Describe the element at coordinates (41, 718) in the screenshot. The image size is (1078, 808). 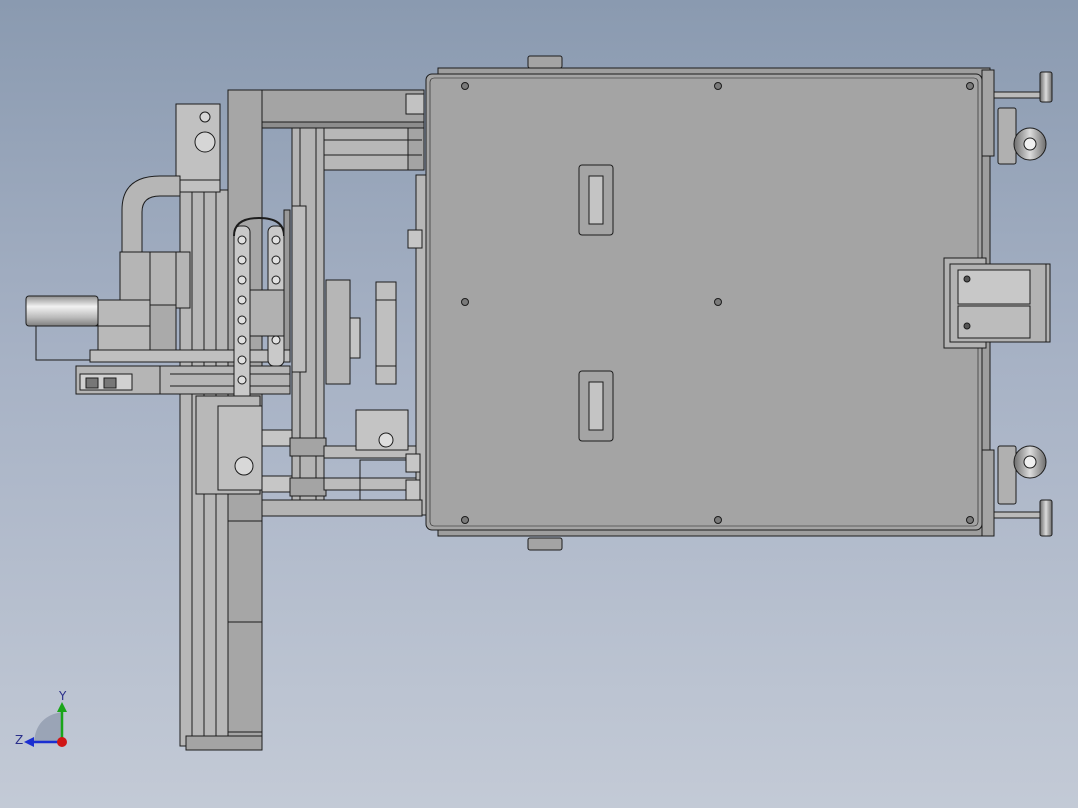
I see `axis-triad: Y Z` at that location.